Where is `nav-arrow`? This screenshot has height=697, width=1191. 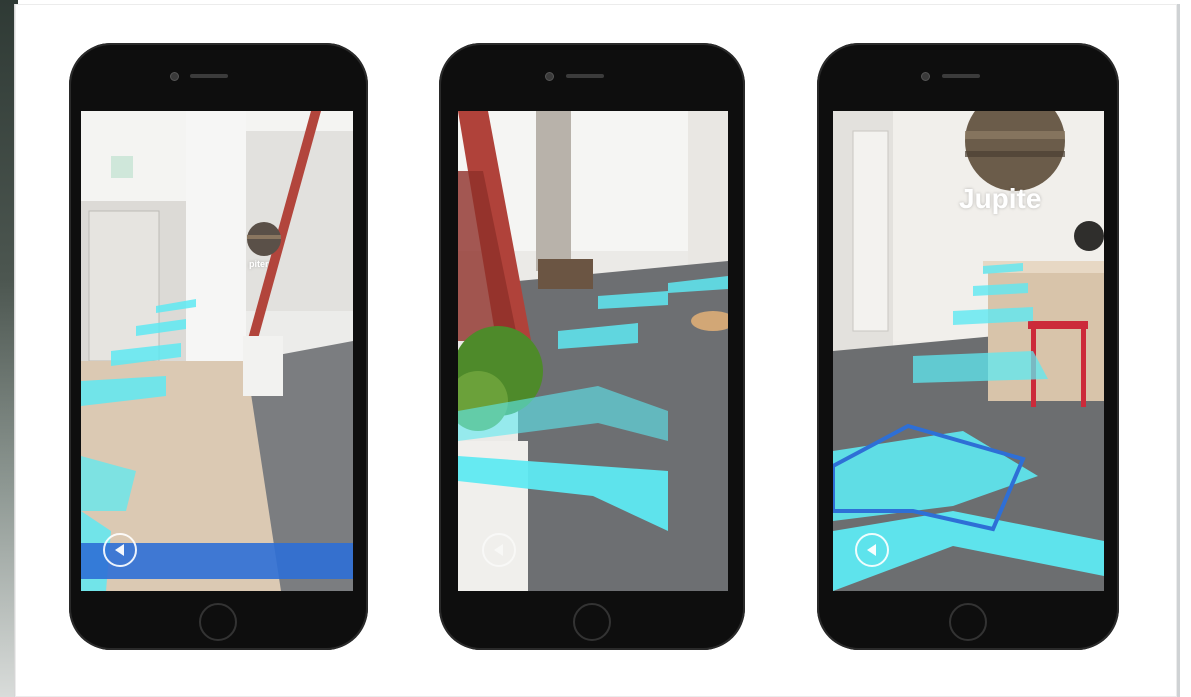
nav-arrow is located at coordinates (980, 367).